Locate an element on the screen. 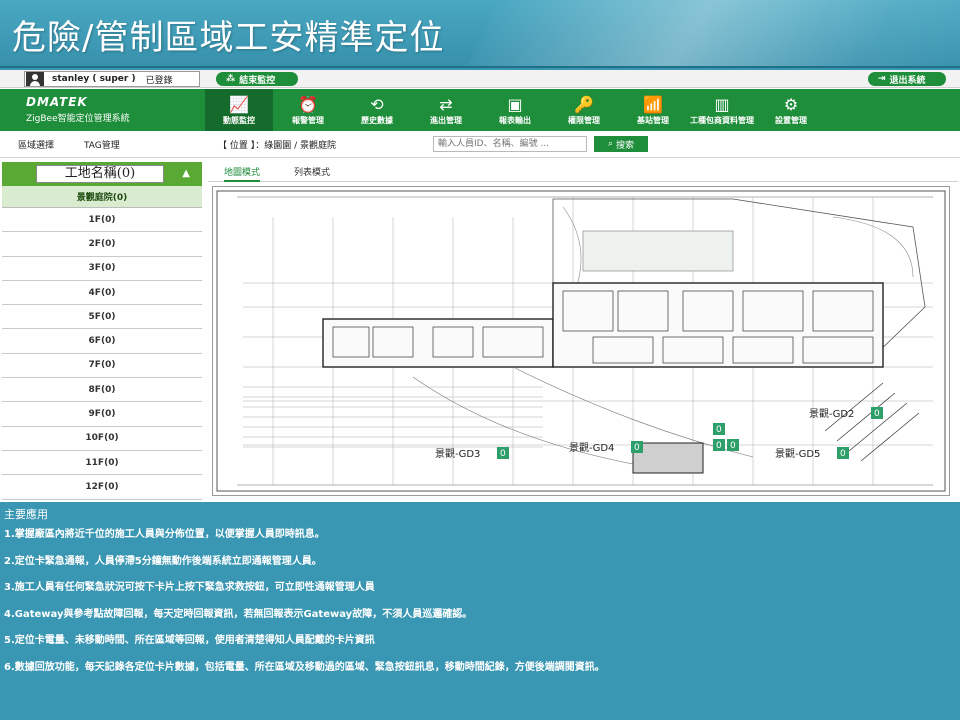 The width and height of the screenshot is (960, 720). sub-bar: 區域選擇 TAG管理 【 位置 】：綠園園 / 景觀庭院 ⌕ 搜索 is located at coordinates (480, 145).